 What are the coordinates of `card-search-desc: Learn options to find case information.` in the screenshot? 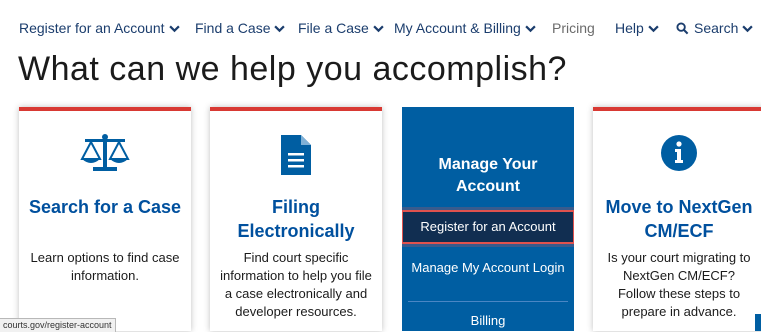 It's located at (105, 266).